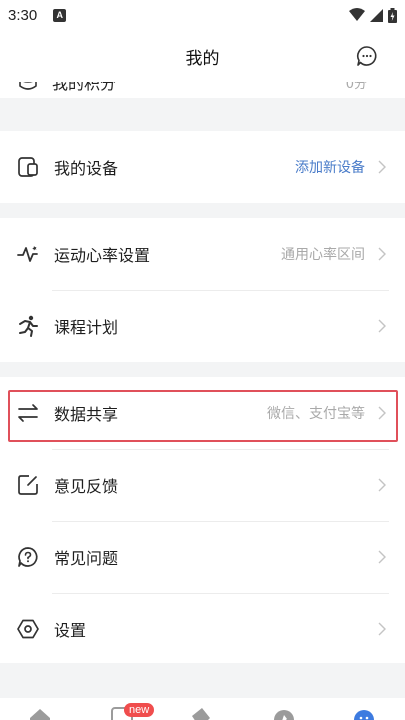 This screenshot has height=720, width=405. What do you see at coordinates (28, 326) in the screenshot?
I see `running-icon` at bounding box center [28, 326].